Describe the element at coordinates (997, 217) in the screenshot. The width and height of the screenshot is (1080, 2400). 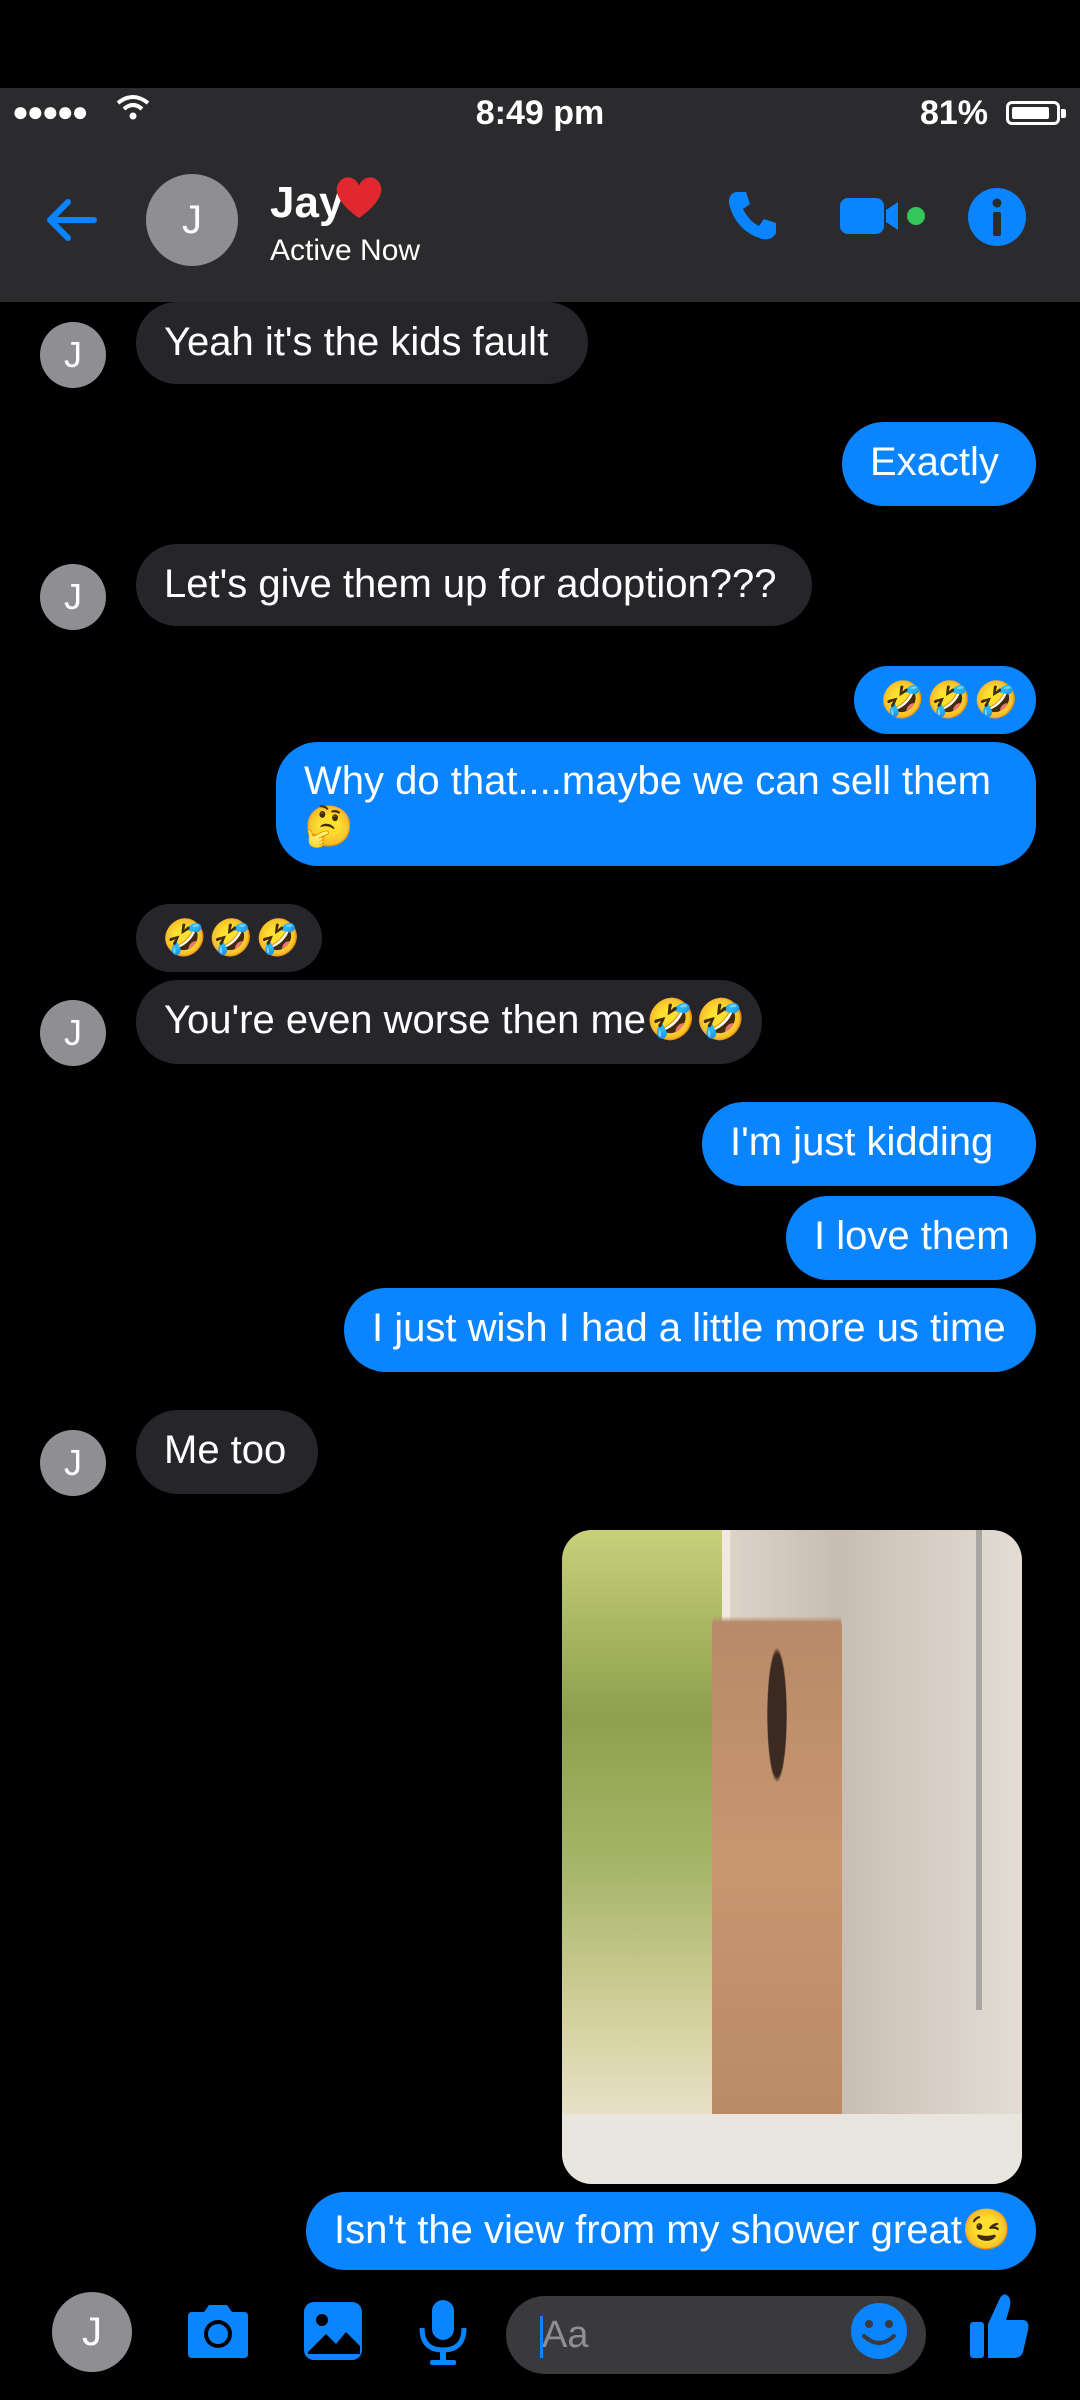
I see `info-icon` at that location.